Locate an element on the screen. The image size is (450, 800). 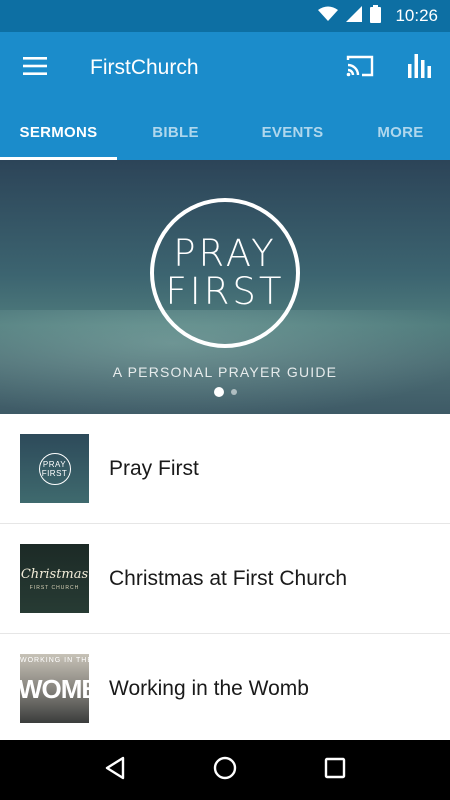
system-nav-bar is located at coordinates (225, 770).